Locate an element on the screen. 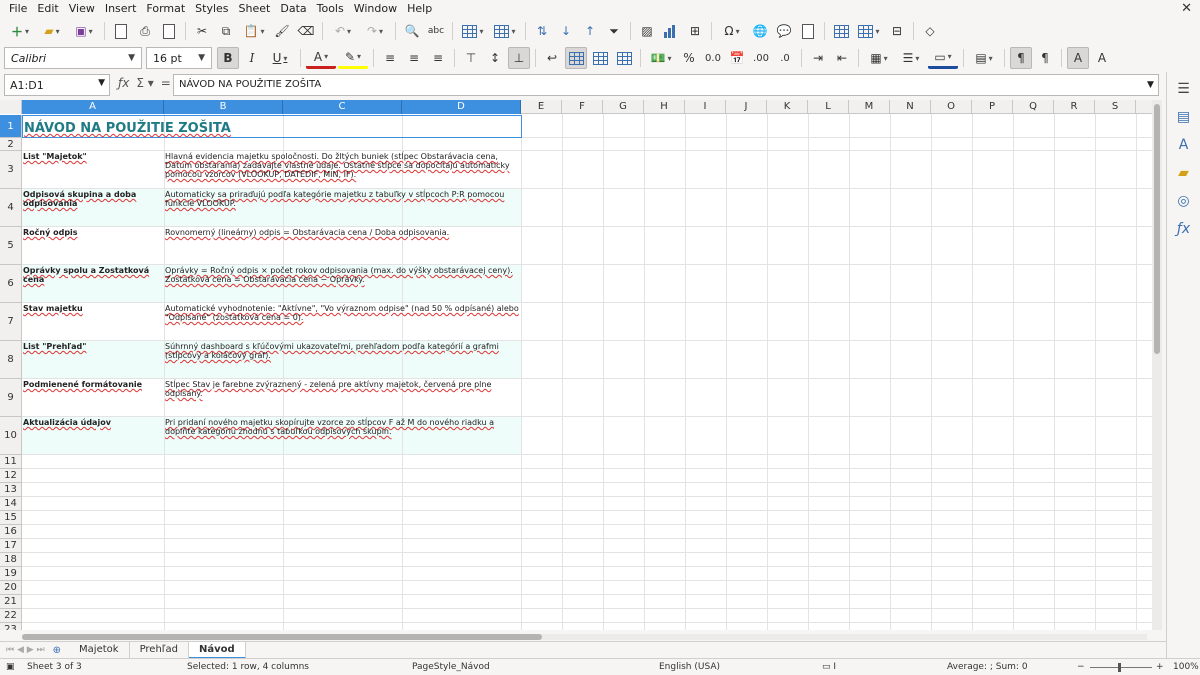 Image resolution: width=1200 pixels, height=675 pixels. menu-data: Data is located at coordinates (293, 9).